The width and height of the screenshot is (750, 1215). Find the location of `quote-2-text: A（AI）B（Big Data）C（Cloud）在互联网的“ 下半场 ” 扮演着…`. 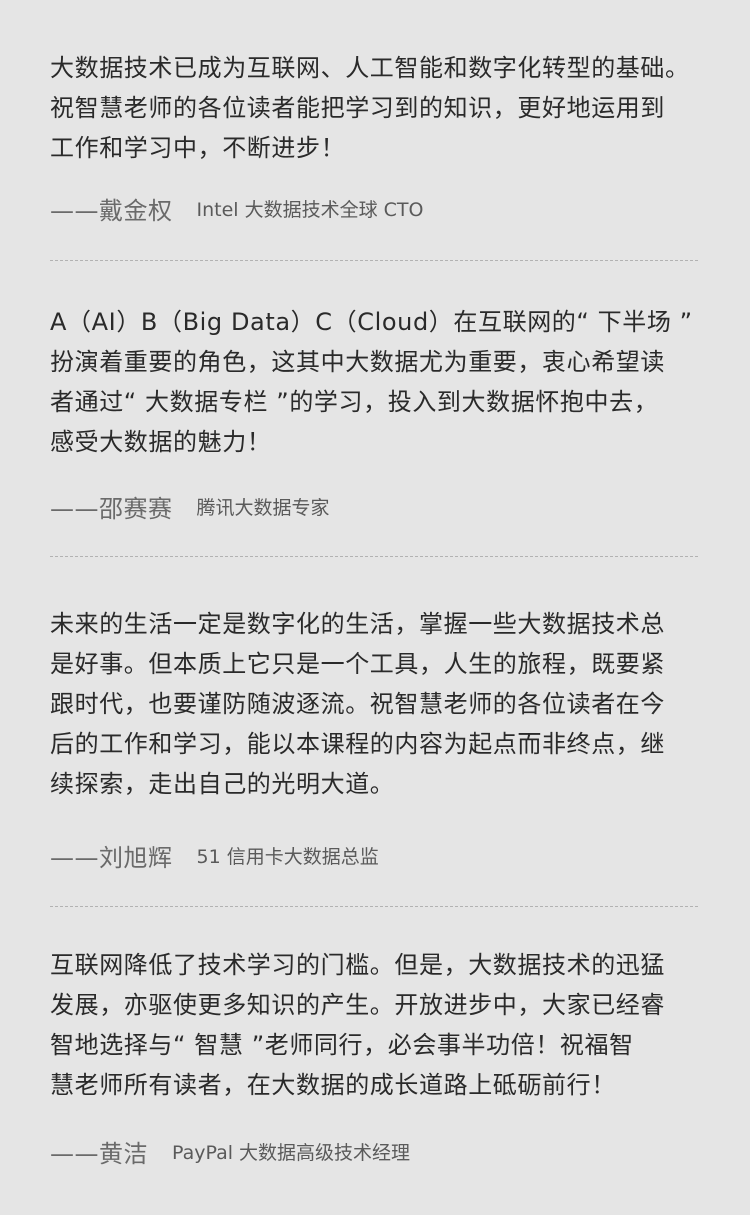

quote-2-text: A（AI）B（Big Data）C（Cloud）在互联网的“ 下半场 ” 扮演着… is located at coordinates (380, 382).